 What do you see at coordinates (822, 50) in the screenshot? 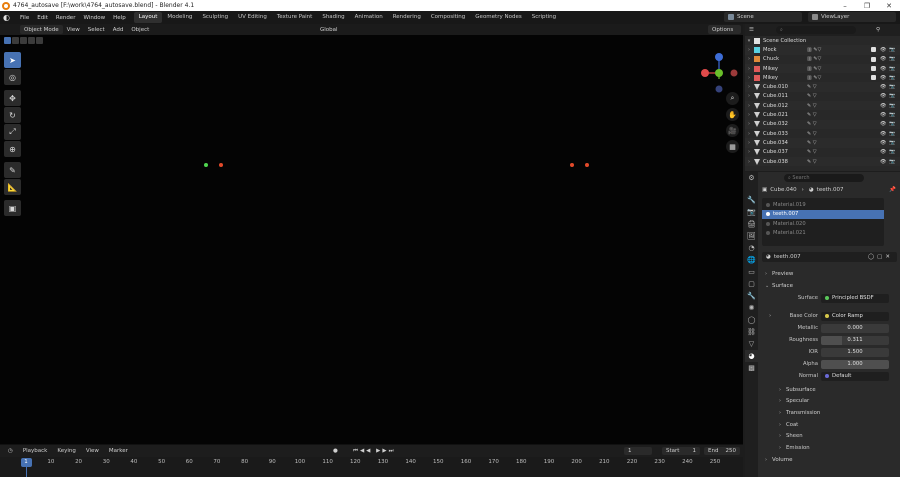
I see `outliner-row: › Mock ▥ ✎▽ 👁 📷` at bounding box center [822, 50].